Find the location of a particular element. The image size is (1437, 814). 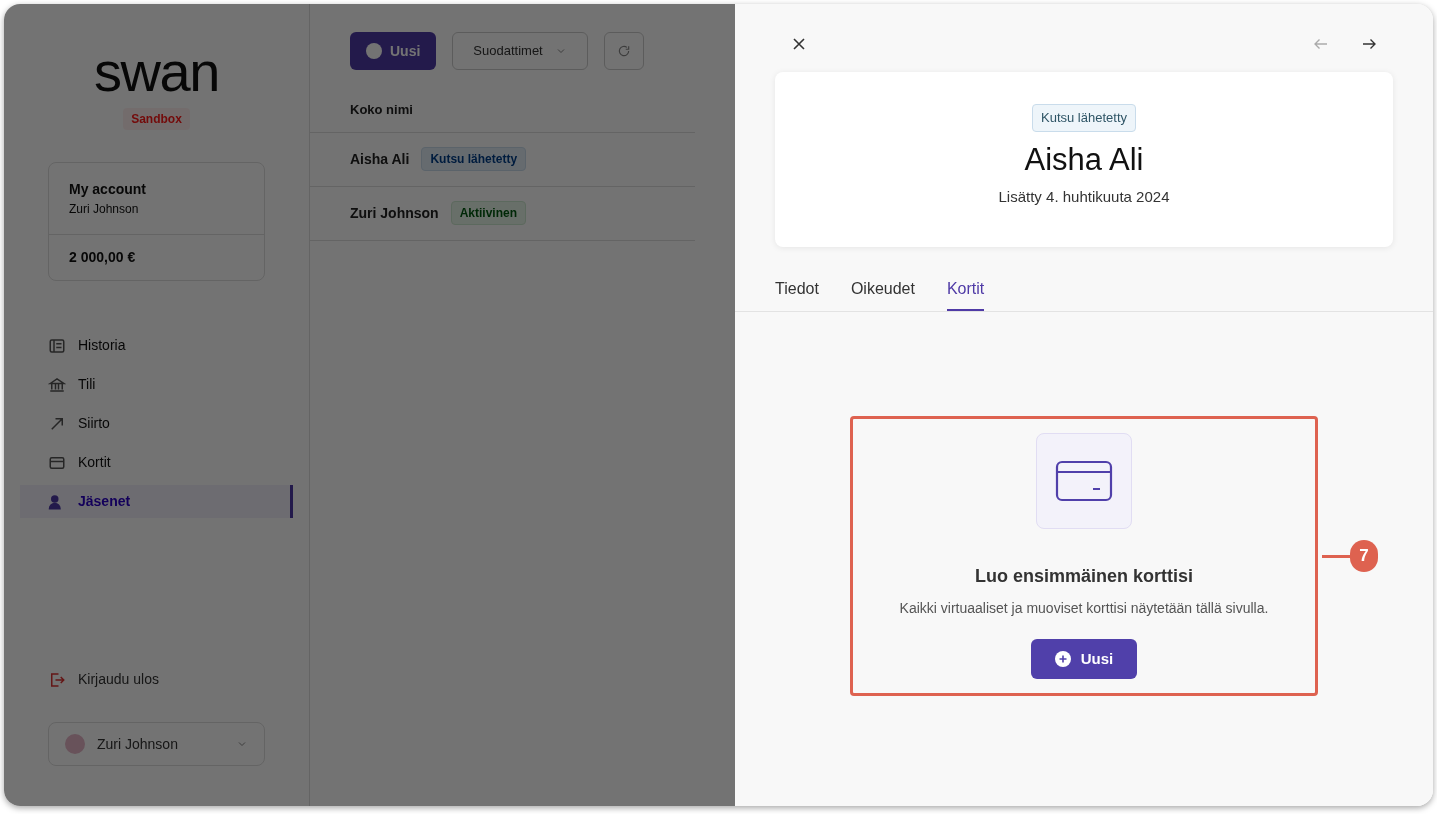

close-icon is located at coordinates (799, 44).